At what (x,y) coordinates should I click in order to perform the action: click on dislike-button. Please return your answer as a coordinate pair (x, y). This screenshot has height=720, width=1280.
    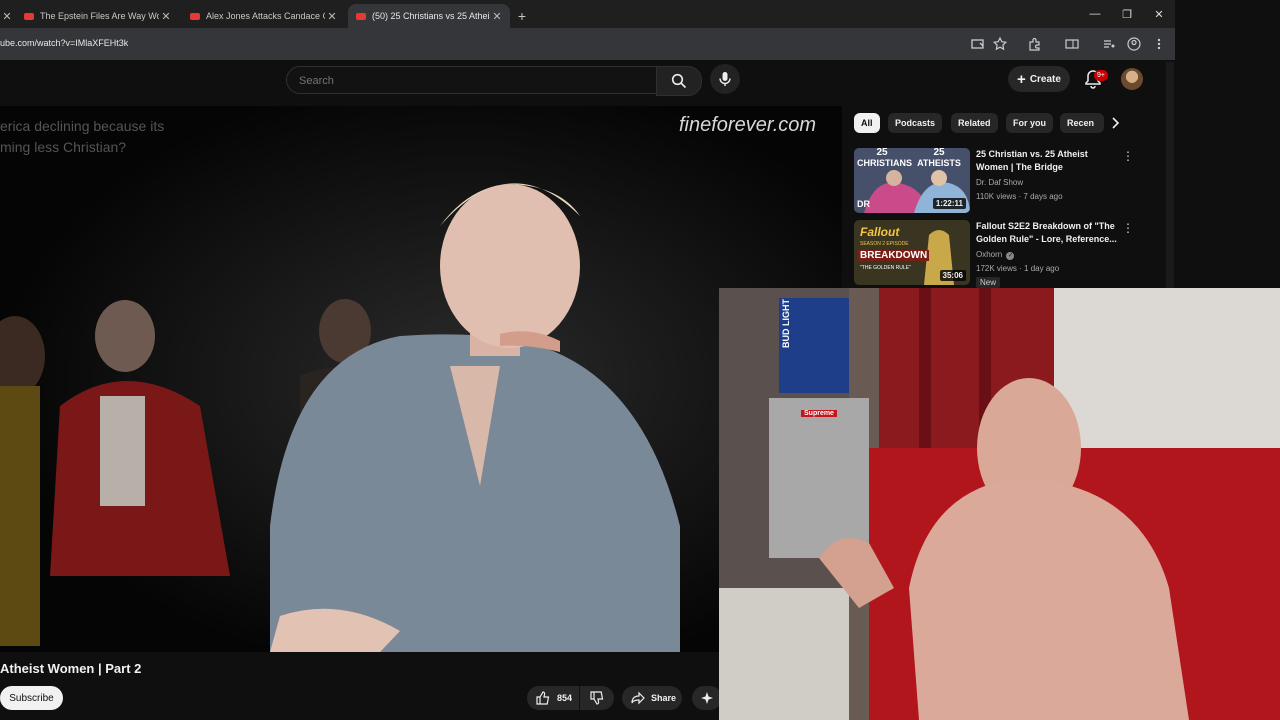
    Looking at the image, I should click on (597, 698).